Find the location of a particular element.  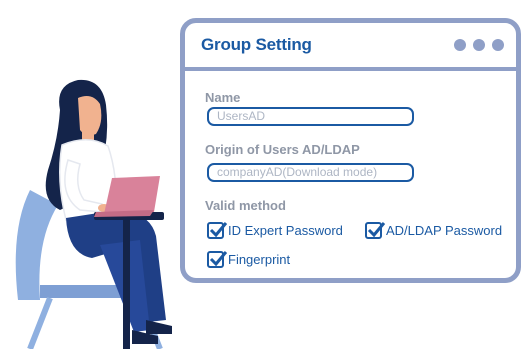

checkbox-ad-ldap-password: AD/LDAP Password is located at coordinates (433, 230).